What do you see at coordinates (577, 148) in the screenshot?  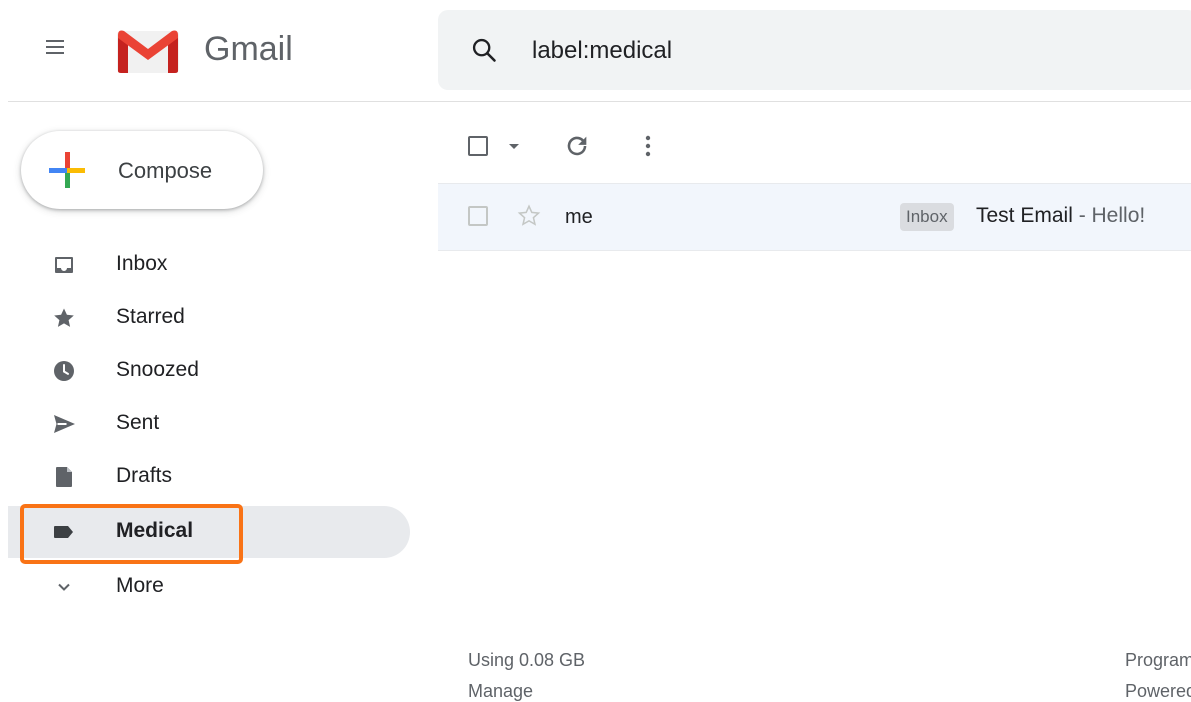 I see `refresh-icon` at bounding box center [577, 148].